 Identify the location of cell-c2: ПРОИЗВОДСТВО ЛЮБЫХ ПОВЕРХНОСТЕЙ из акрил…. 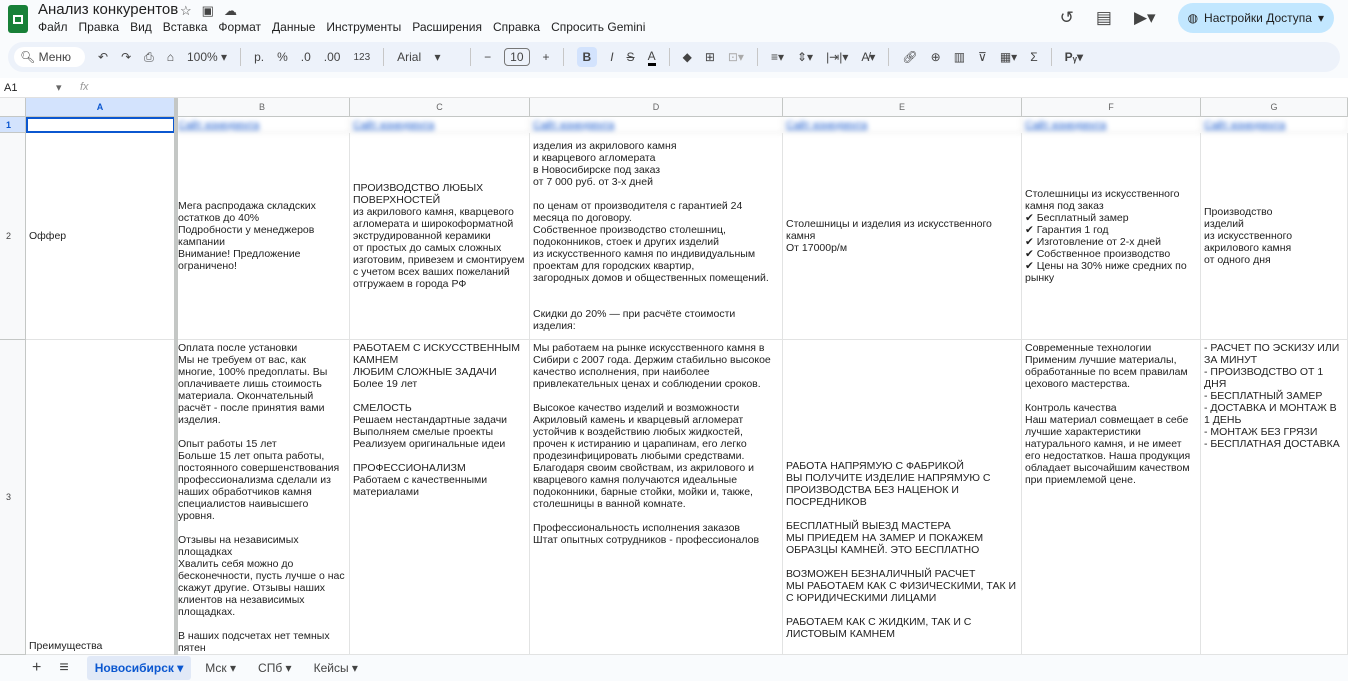
(440, 236).